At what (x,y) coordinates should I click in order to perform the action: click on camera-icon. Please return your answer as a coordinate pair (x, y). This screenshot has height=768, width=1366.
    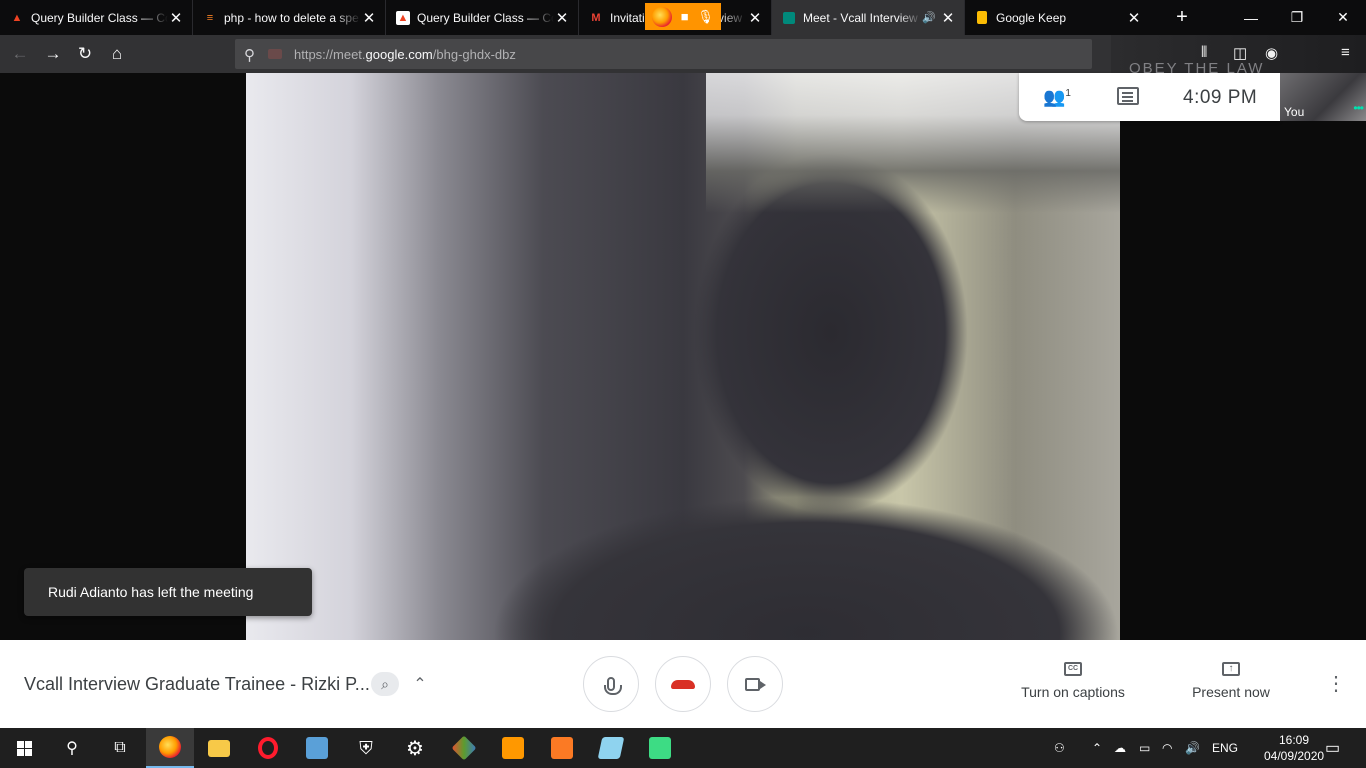
    Looking at the image, I should click on (755, 684).